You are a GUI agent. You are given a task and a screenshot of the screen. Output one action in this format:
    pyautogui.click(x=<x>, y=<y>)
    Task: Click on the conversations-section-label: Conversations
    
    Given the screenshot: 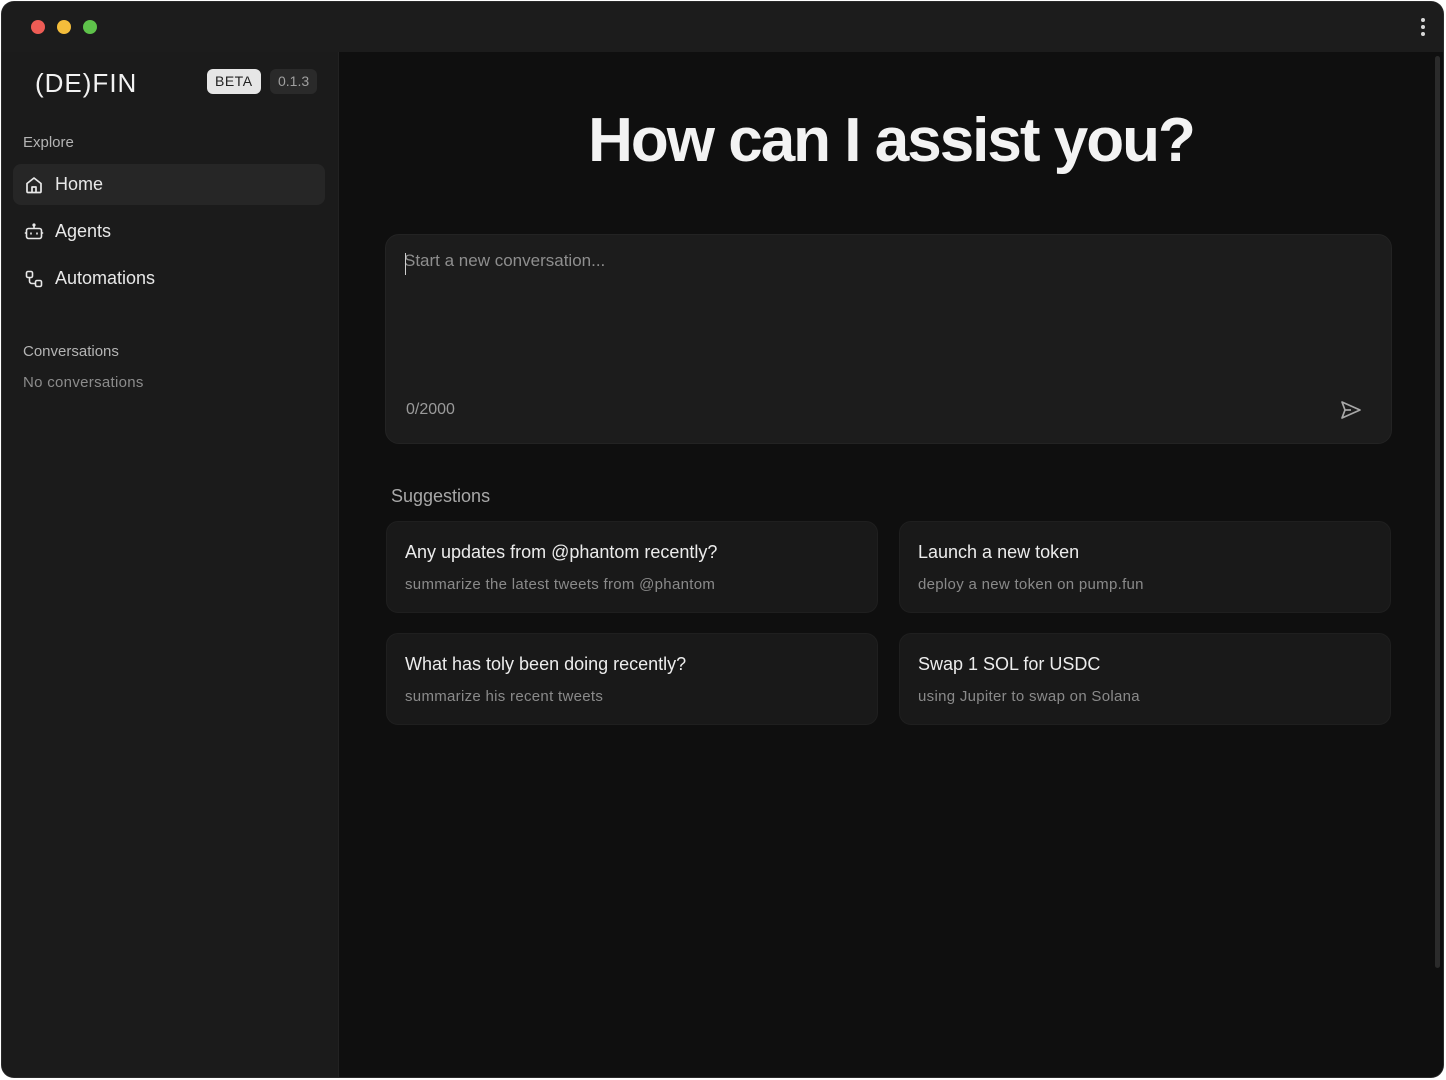 What is the action you would take?
    pyautogui.click(x=71, y=351)
    